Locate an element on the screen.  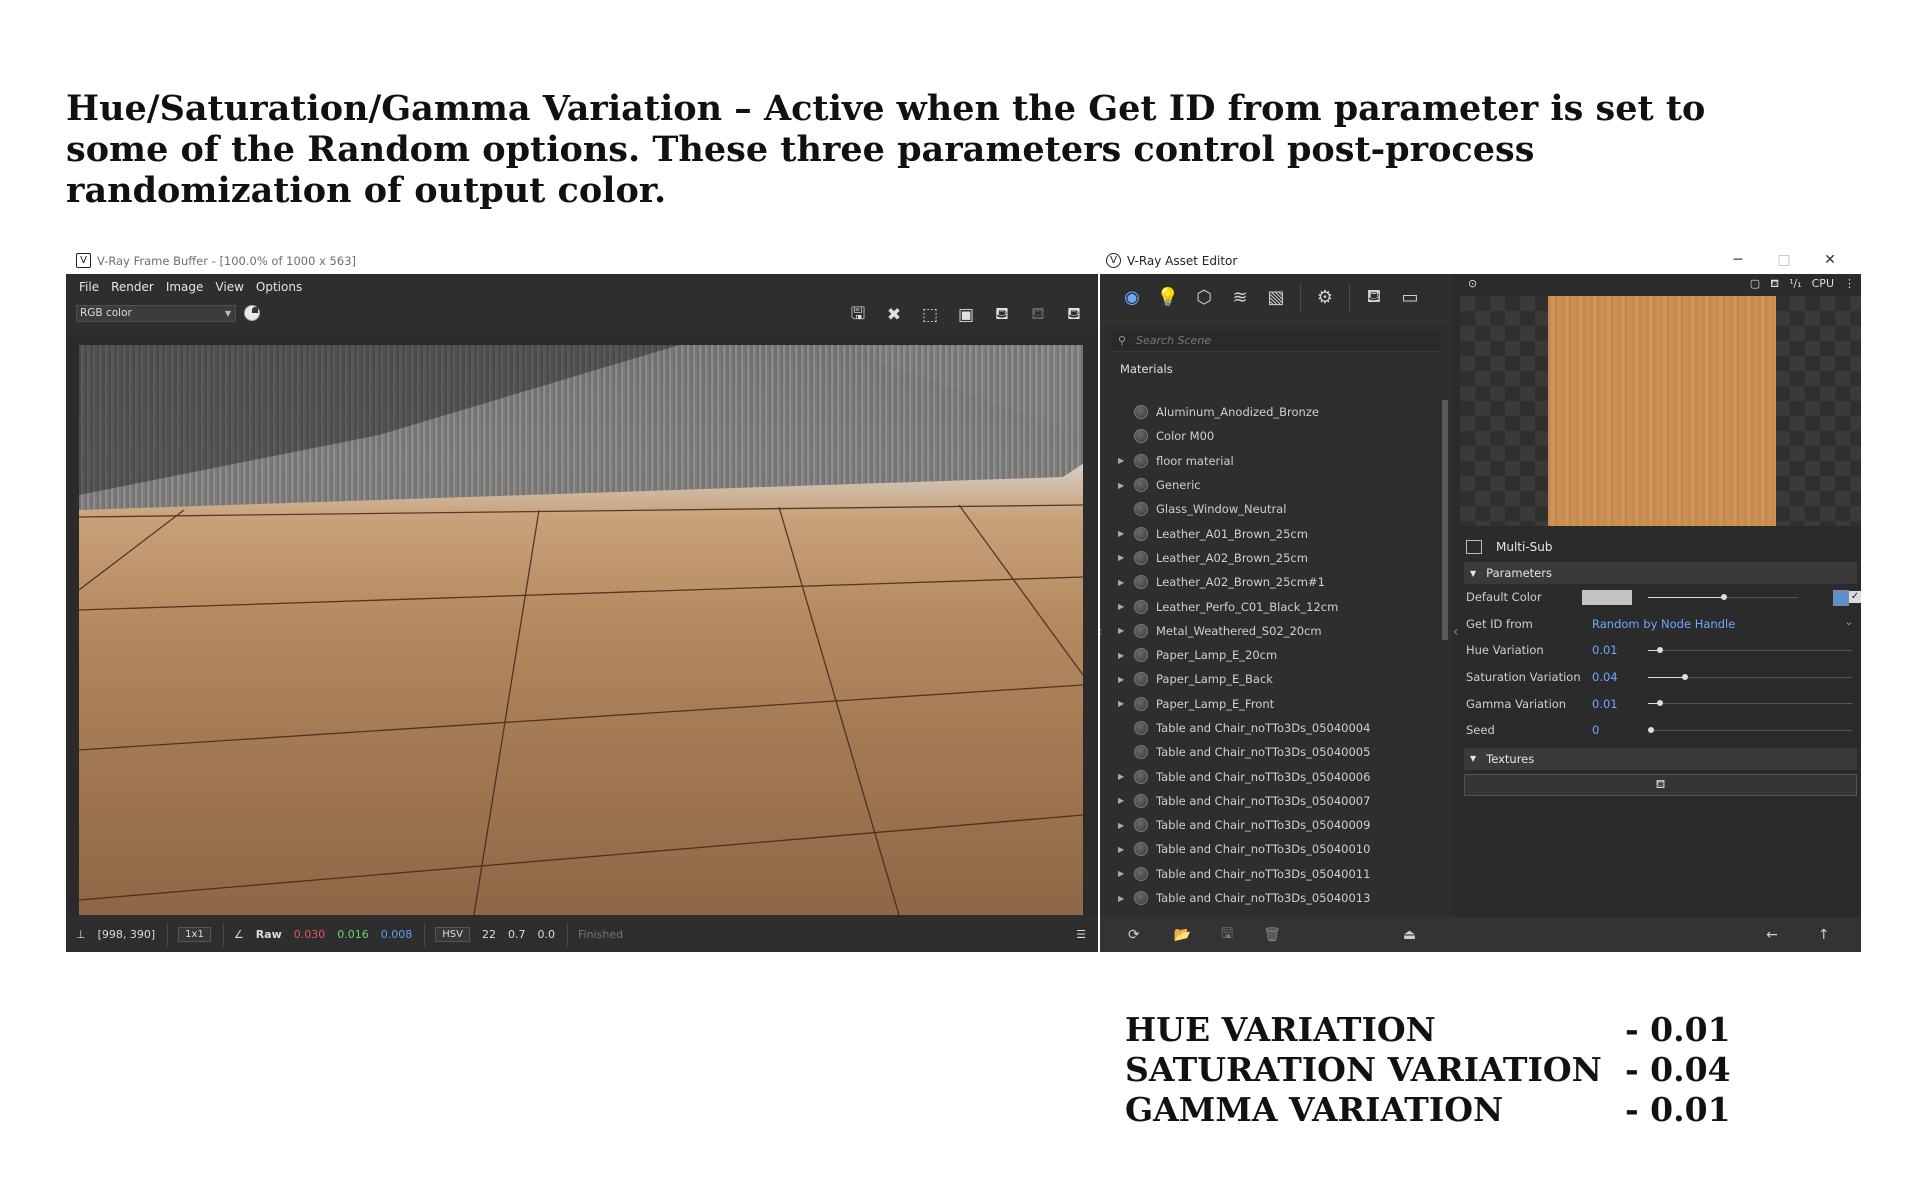
render-region-icon: ▣ is located at coordinates (966, 315).